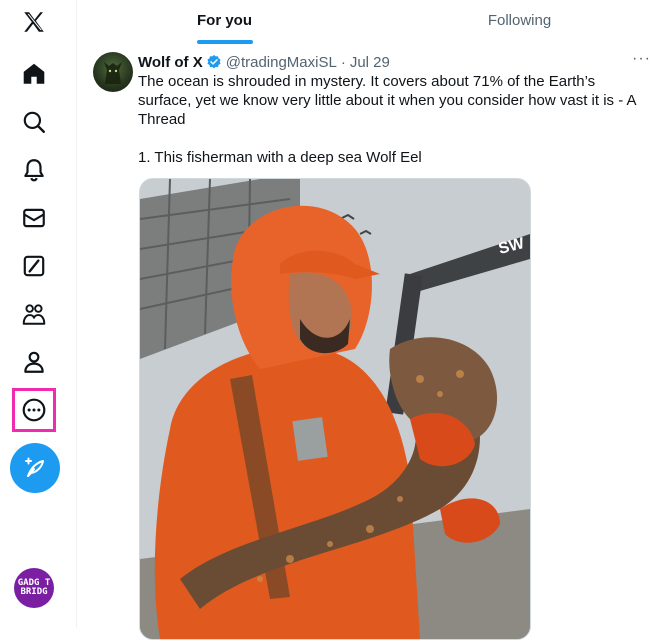  I want to click on home-icon, so click(34, 74).